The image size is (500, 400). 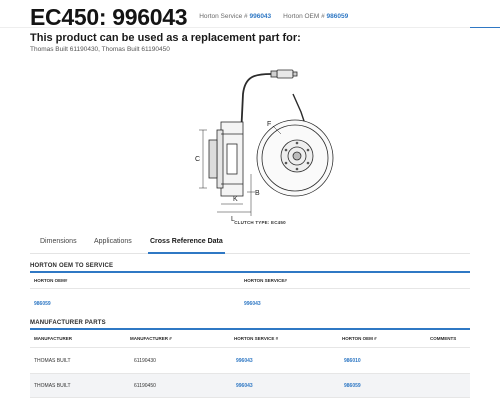 I want to click on horton-service-meta: Horton Service # 996043, so click(x=235, y=16).